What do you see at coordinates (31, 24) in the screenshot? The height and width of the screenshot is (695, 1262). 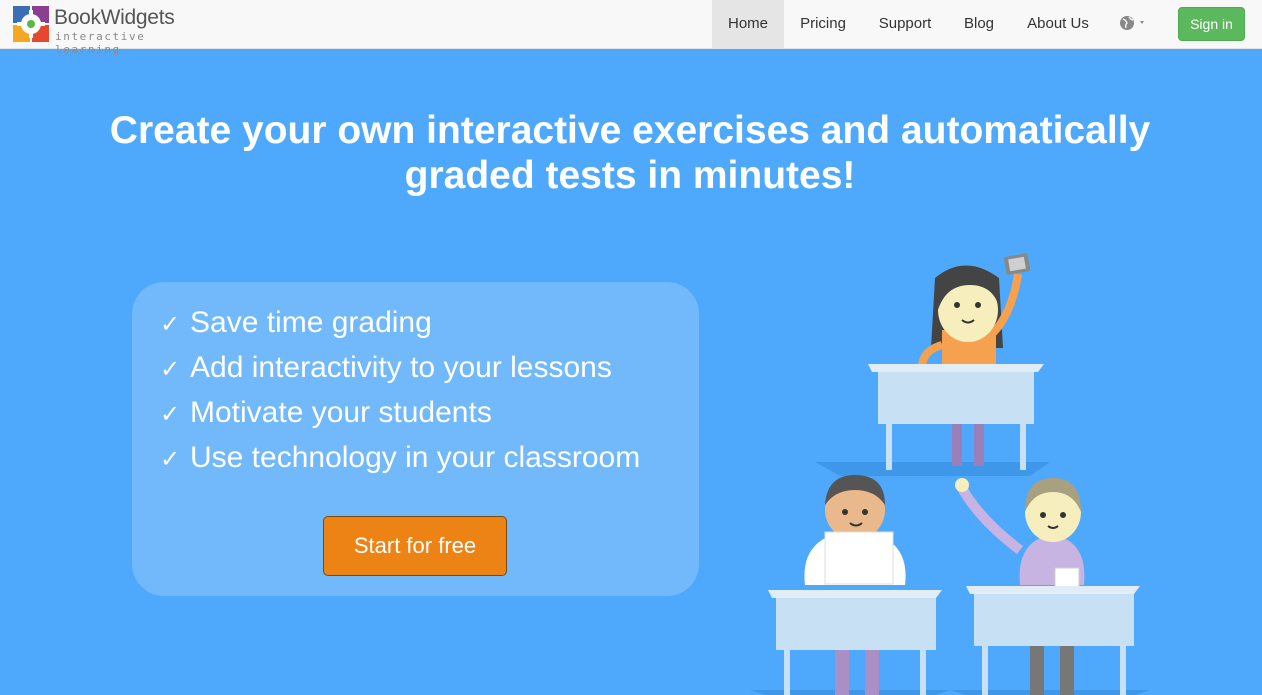 I see `logo-gear-icon` at bounding box center [31, 24].